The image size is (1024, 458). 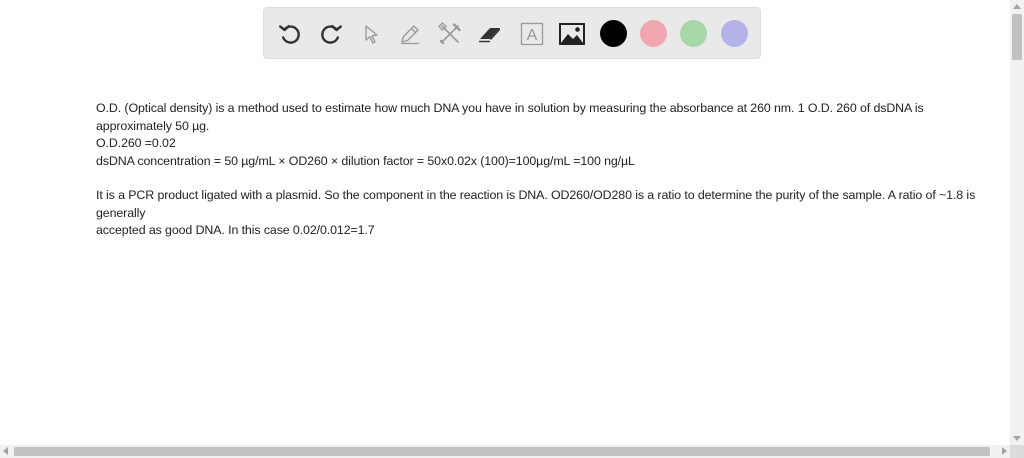 I want to click on horizontal-scroll-thumb, so click(x=502, y=451).